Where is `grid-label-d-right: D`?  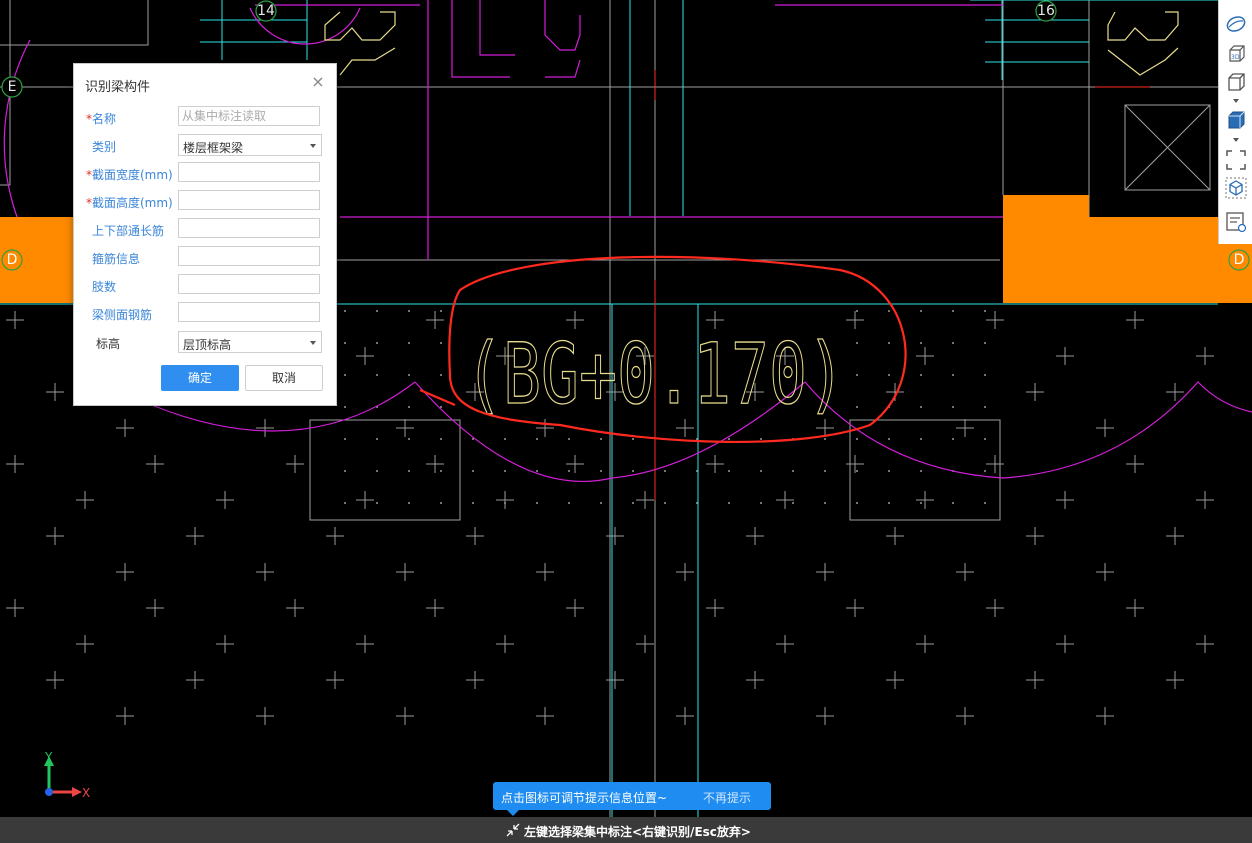 grid-label-d-right: D is located at coordinates (1239, 260).